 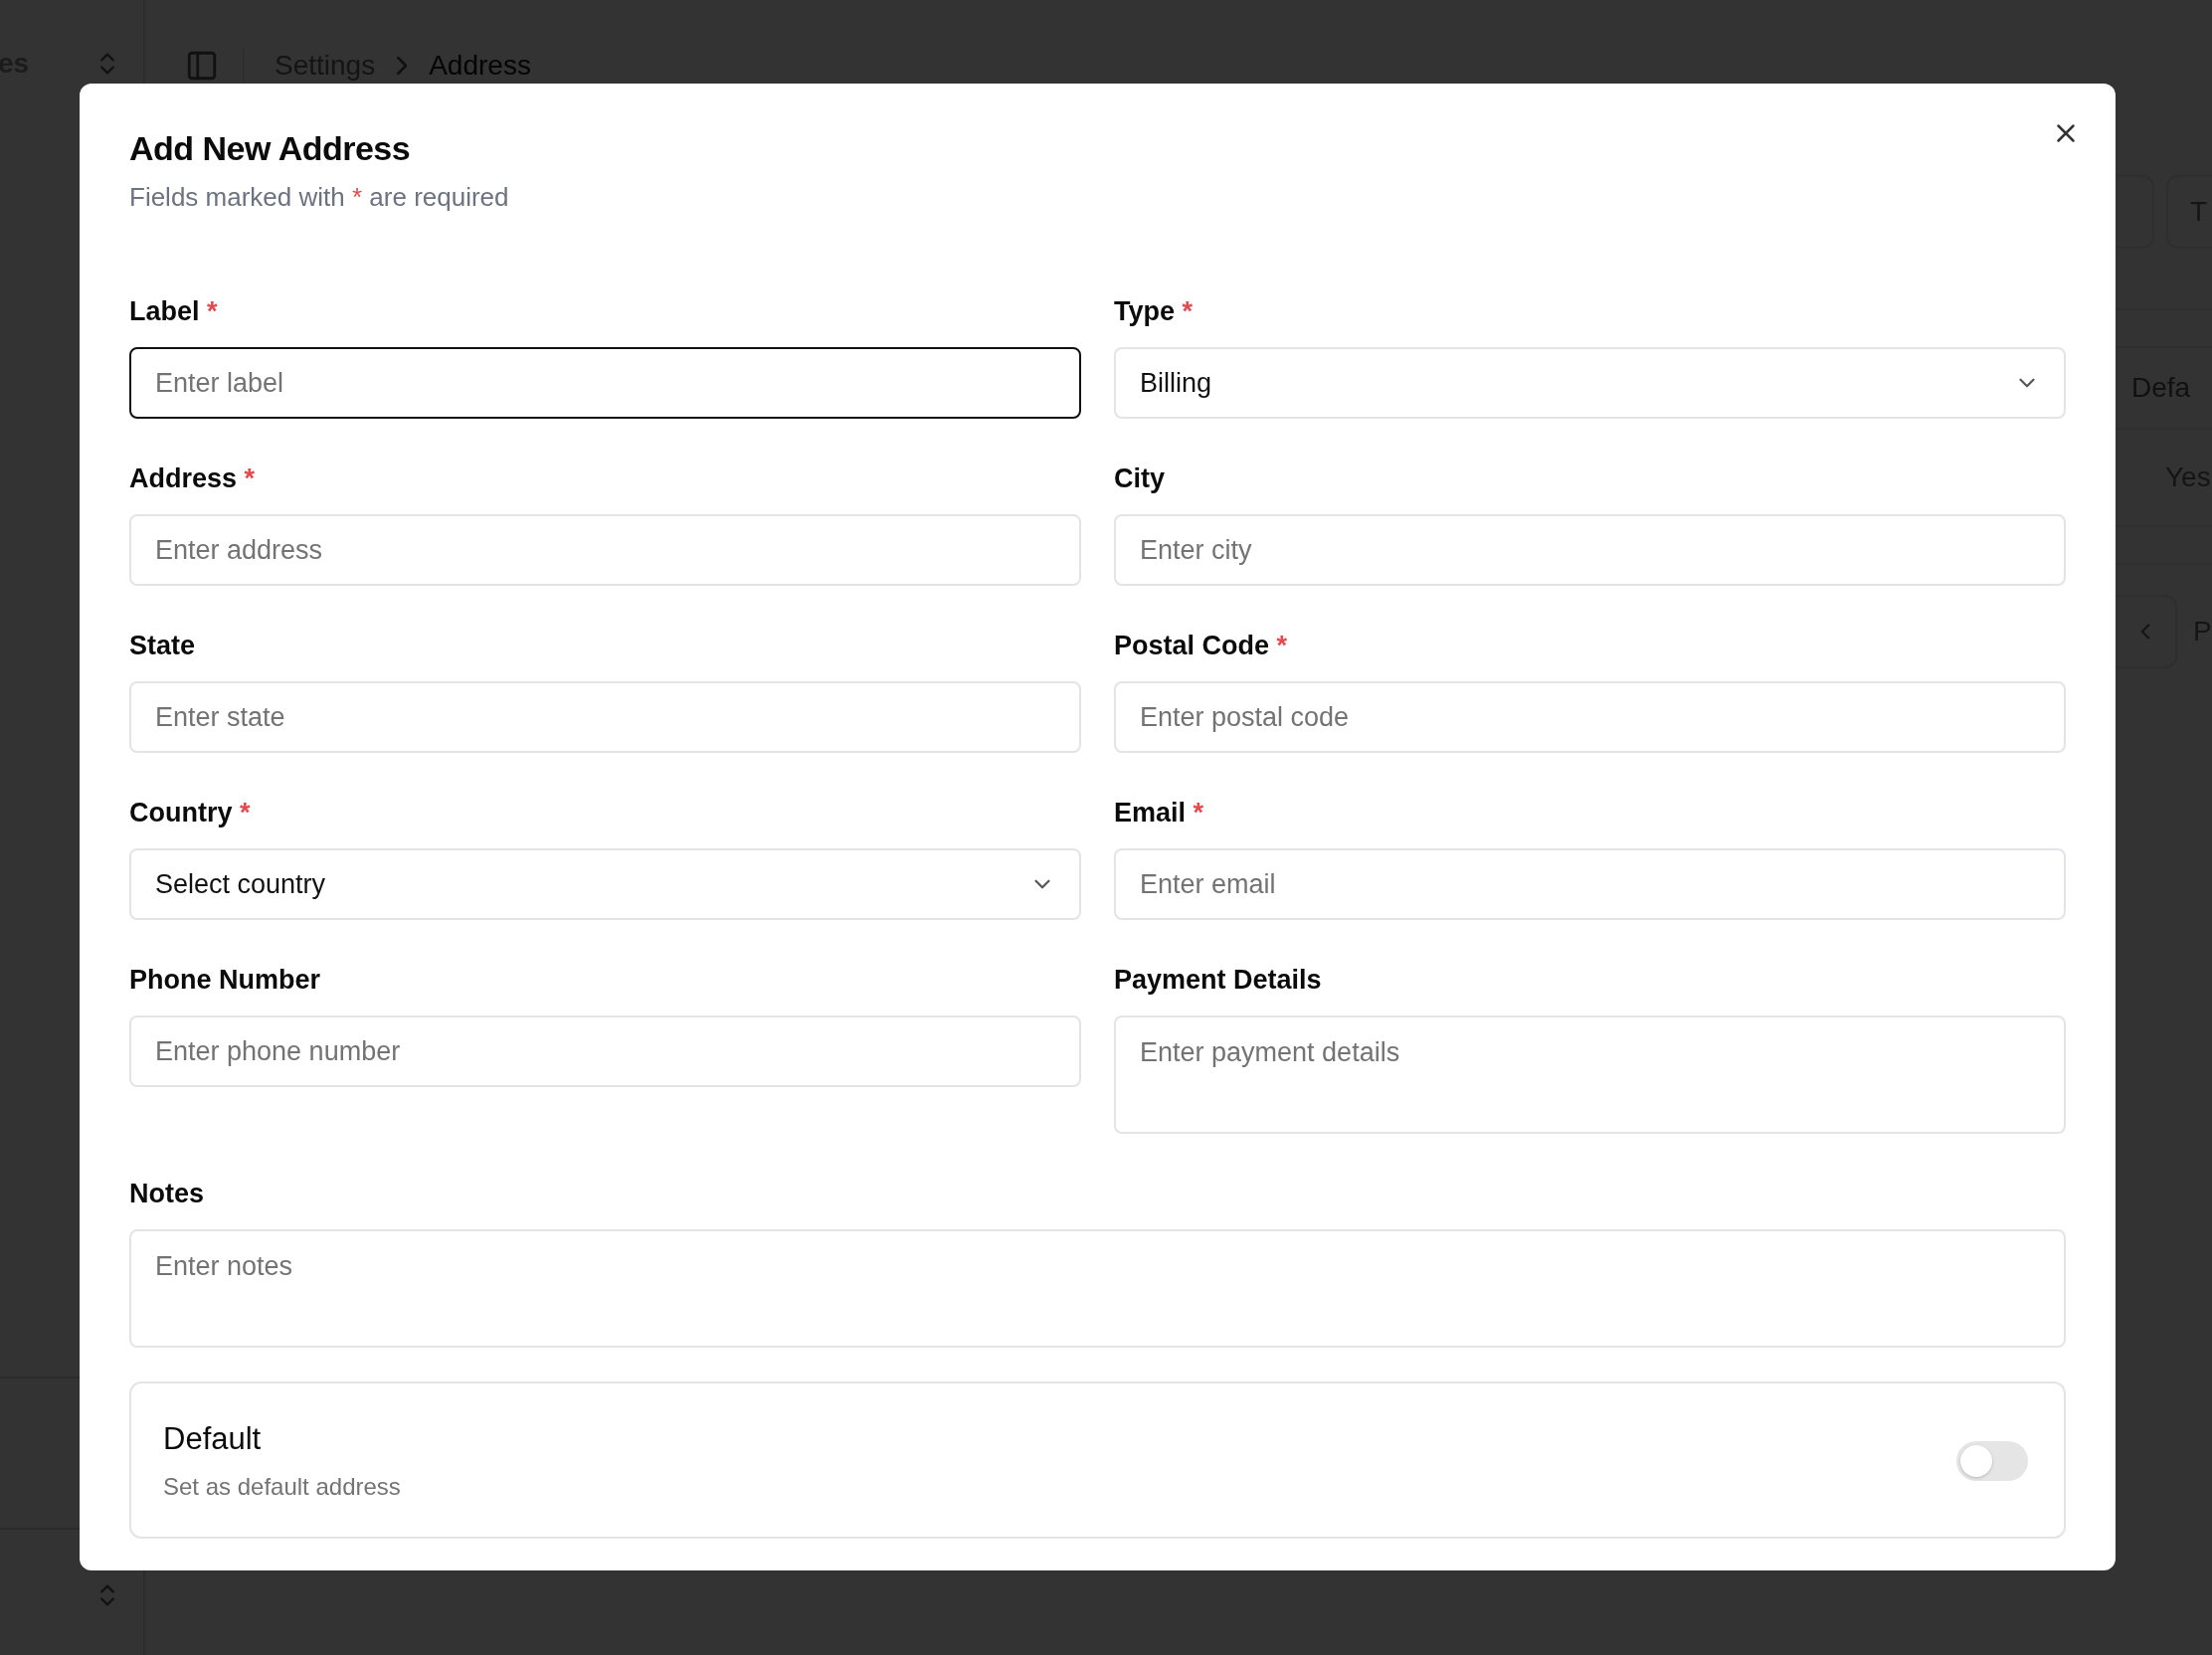 What do you see at coordinates (1201, 645) in the screenshot?
I see `field-label: Postal Code *` at bounding box center [1201, 645].